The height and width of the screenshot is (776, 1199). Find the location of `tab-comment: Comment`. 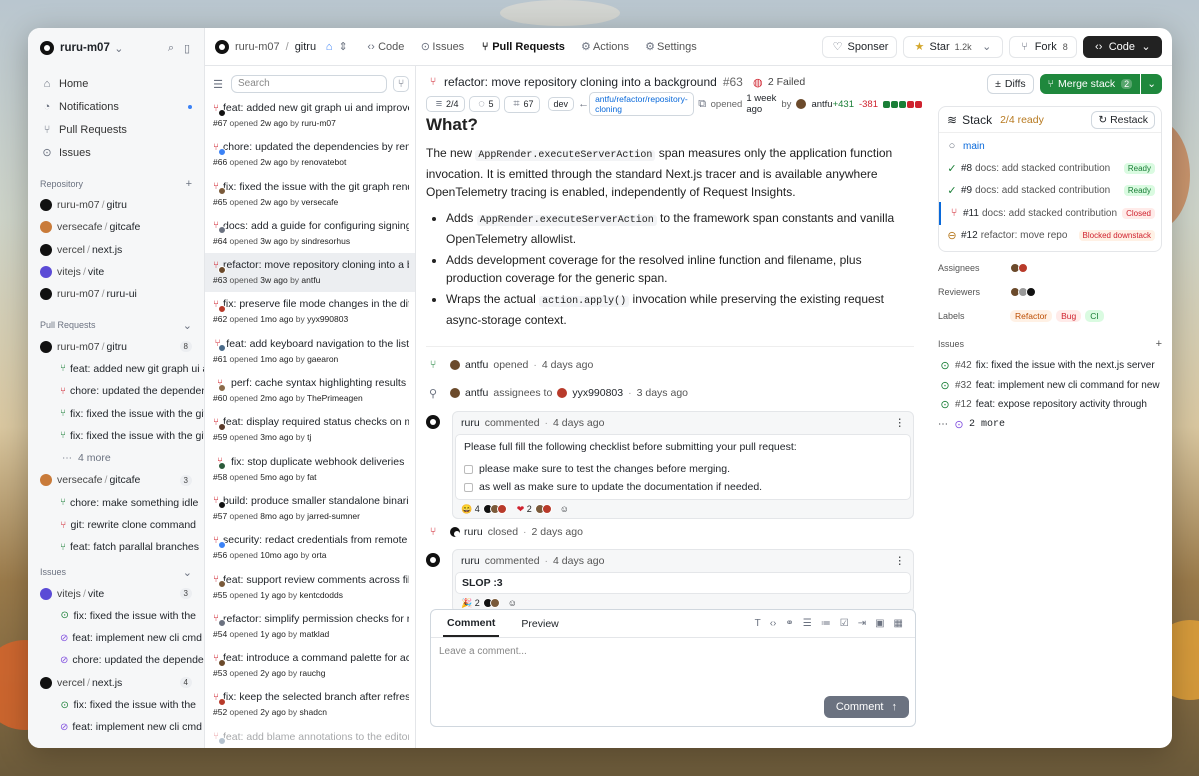

tab-comment: Comment is located at coordinates (471, 624).